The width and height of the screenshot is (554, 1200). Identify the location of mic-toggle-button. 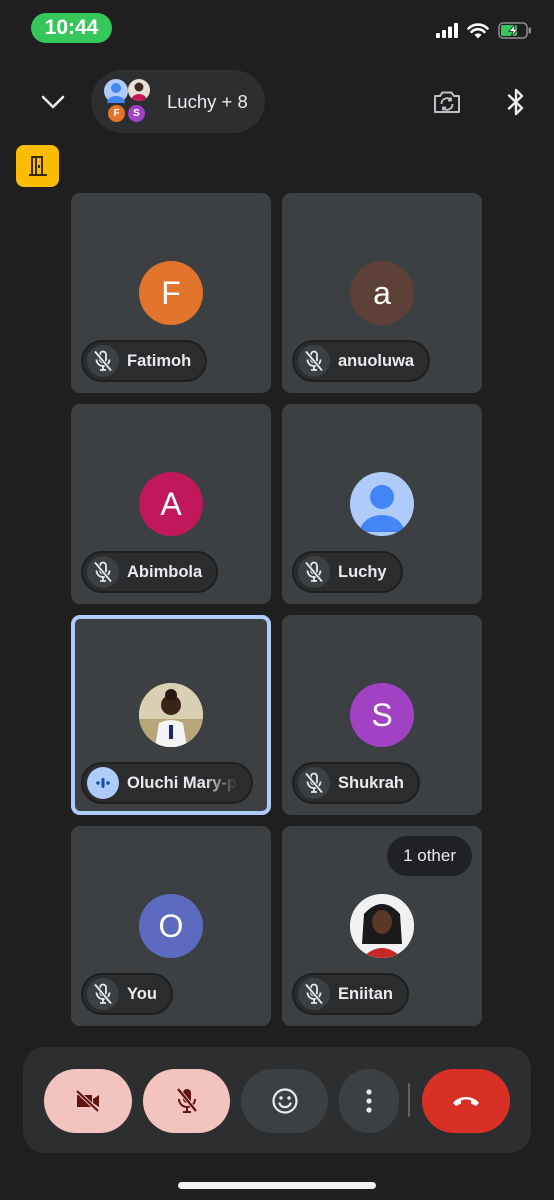
(186, 1101).